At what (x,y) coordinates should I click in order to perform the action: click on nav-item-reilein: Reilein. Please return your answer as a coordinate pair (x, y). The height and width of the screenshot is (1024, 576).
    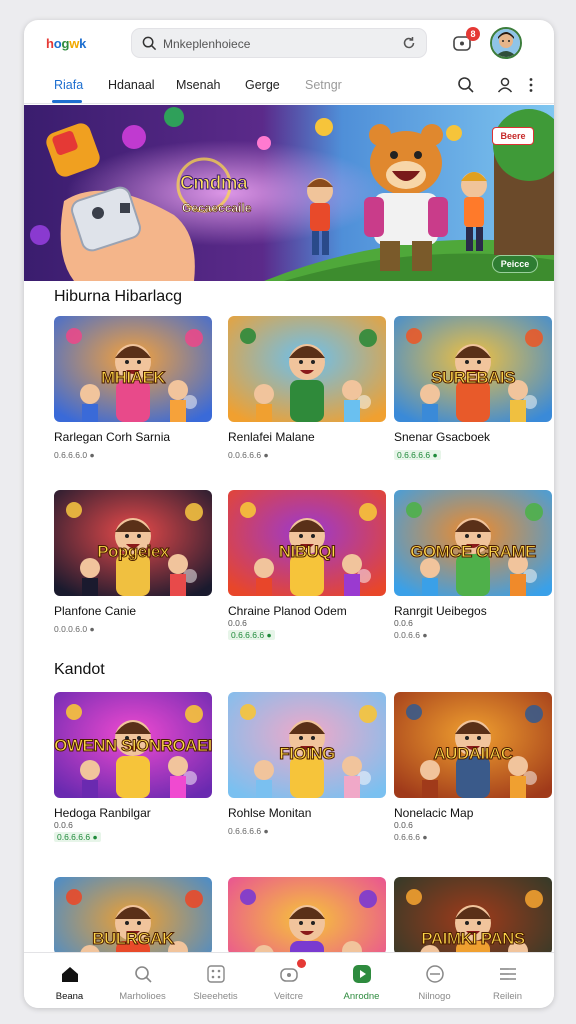
    Looking at the image, I should click on (507, 980).